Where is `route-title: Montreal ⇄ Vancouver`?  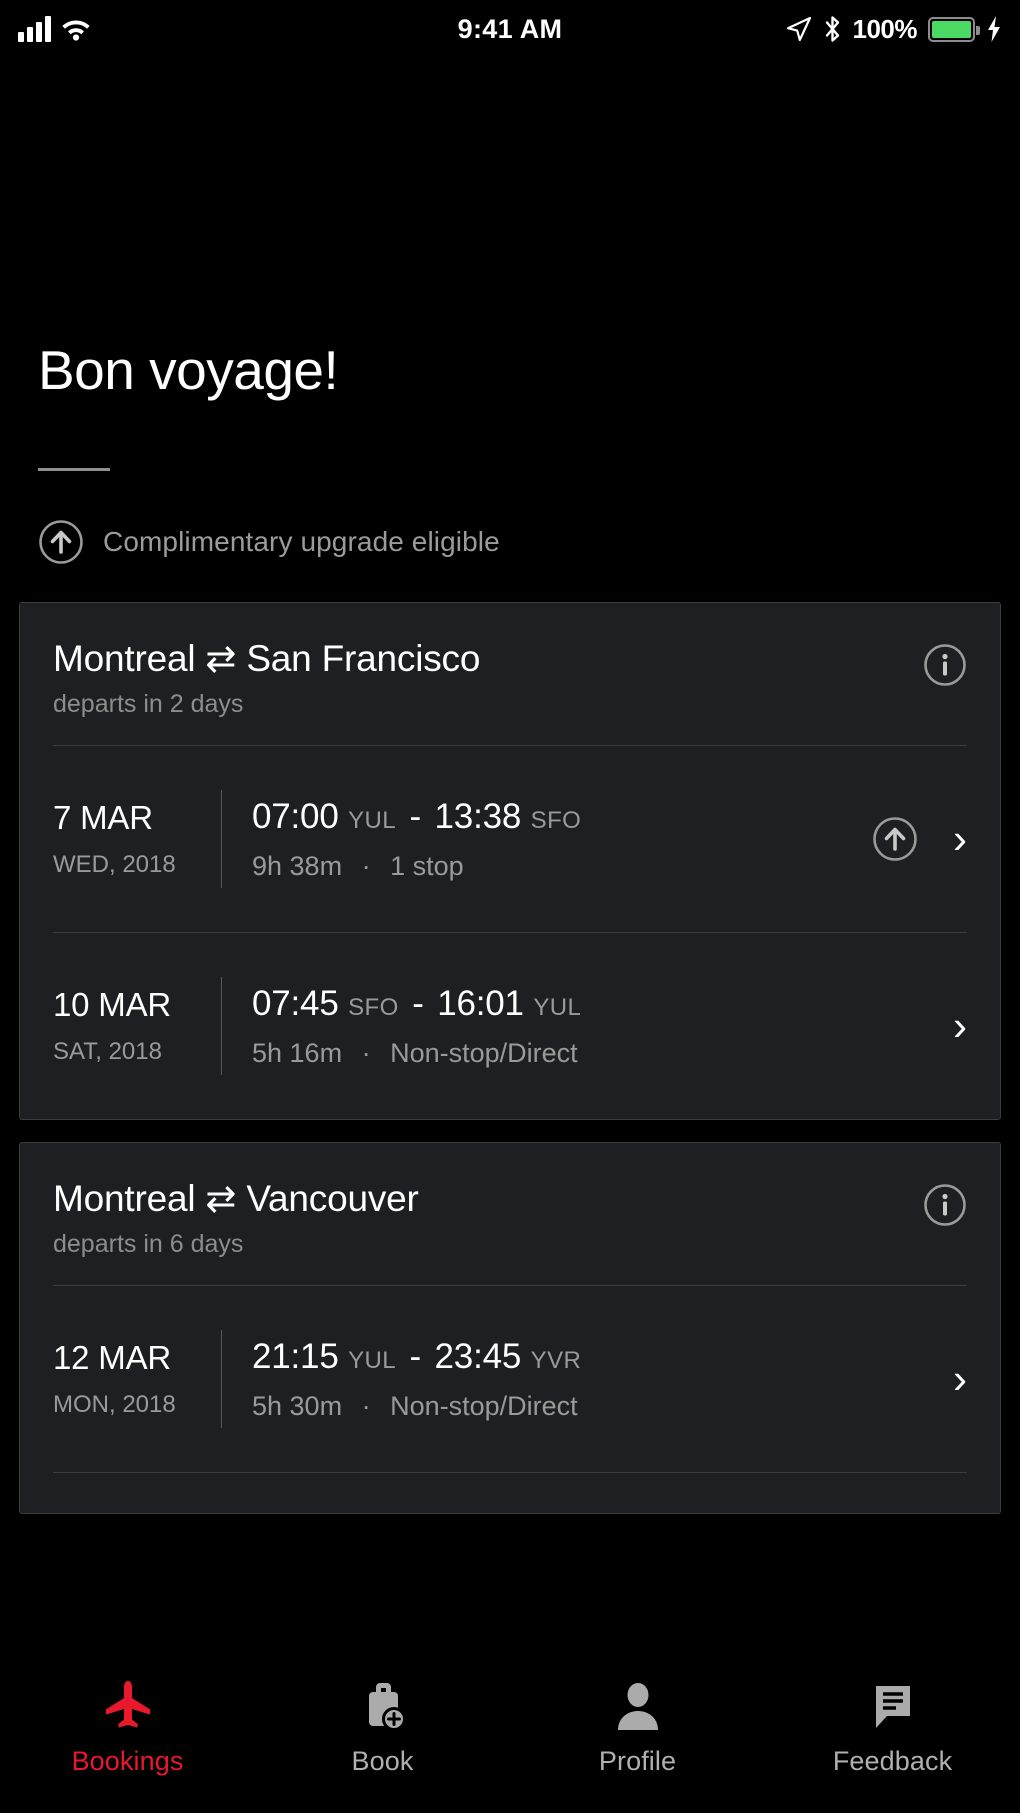 route-title: Montreal ⇄ Vancouver is located at coordinates (236, 1198).